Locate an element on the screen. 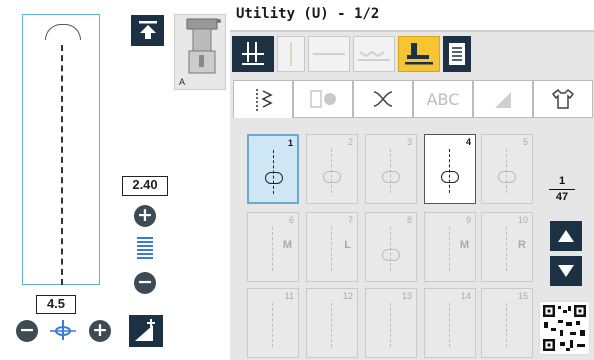 Image resolution: width=594 pixels, height=360 pixels. stitch-category-tabs: ABC is located at coordinates (413, 99).